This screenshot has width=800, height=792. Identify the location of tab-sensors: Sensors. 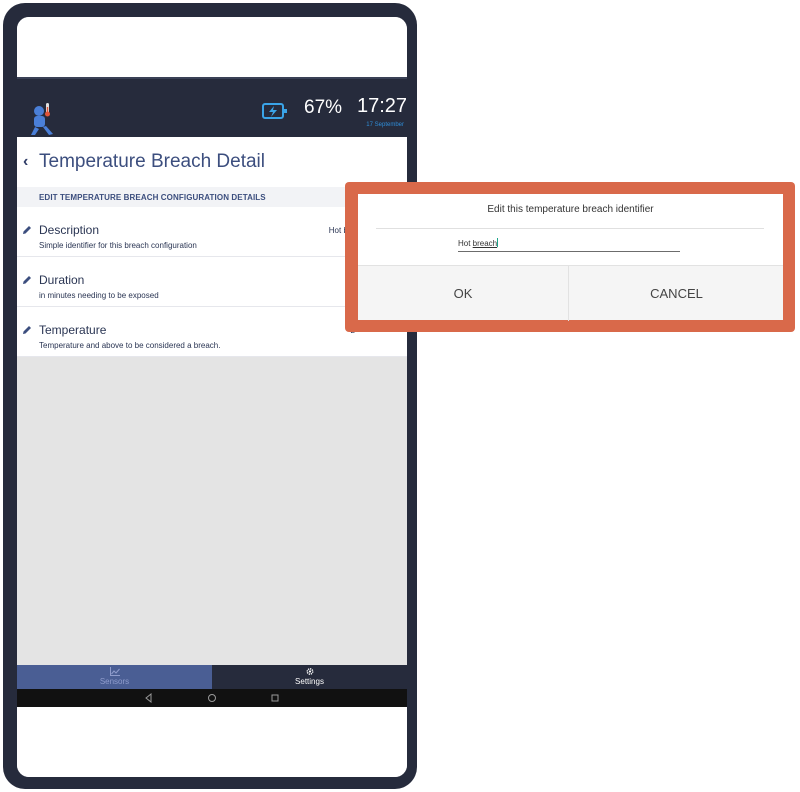
(114, 677).